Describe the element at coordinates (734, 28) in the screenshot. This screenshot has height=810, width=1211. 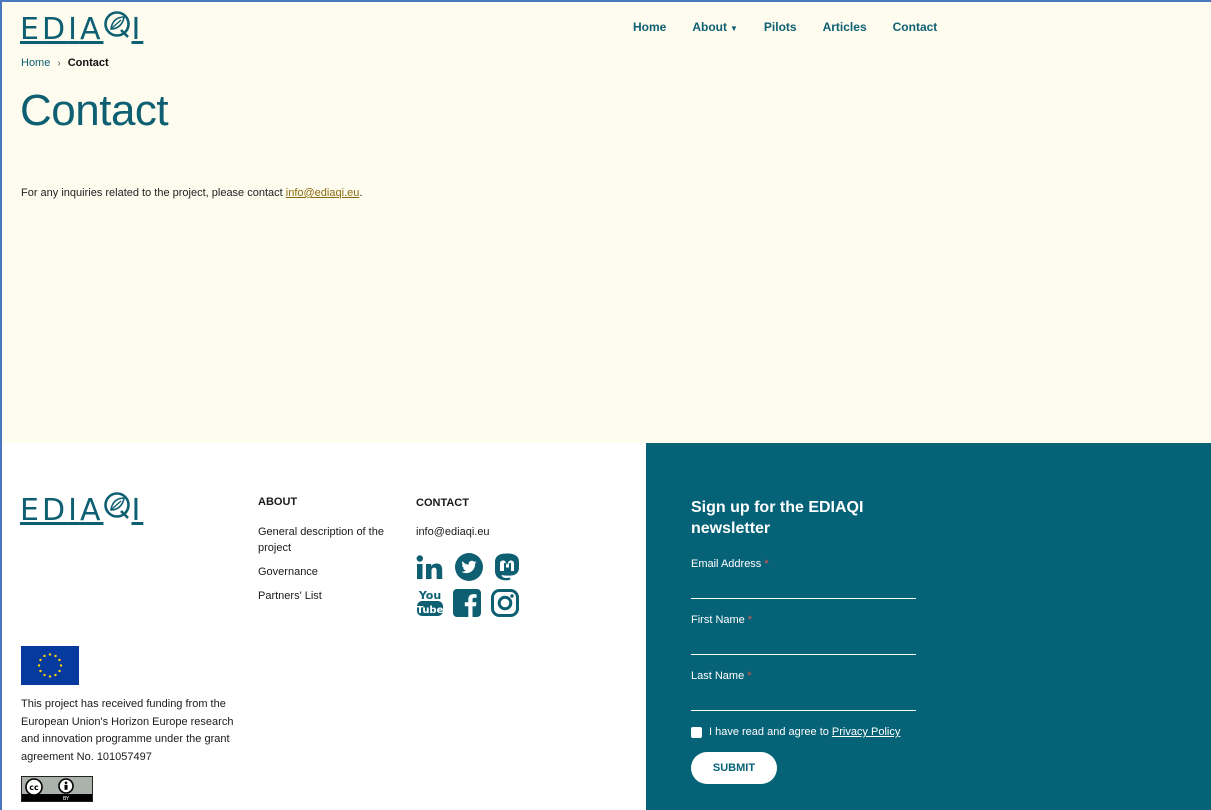
I see `caret-down-icon: ▼` at that location.